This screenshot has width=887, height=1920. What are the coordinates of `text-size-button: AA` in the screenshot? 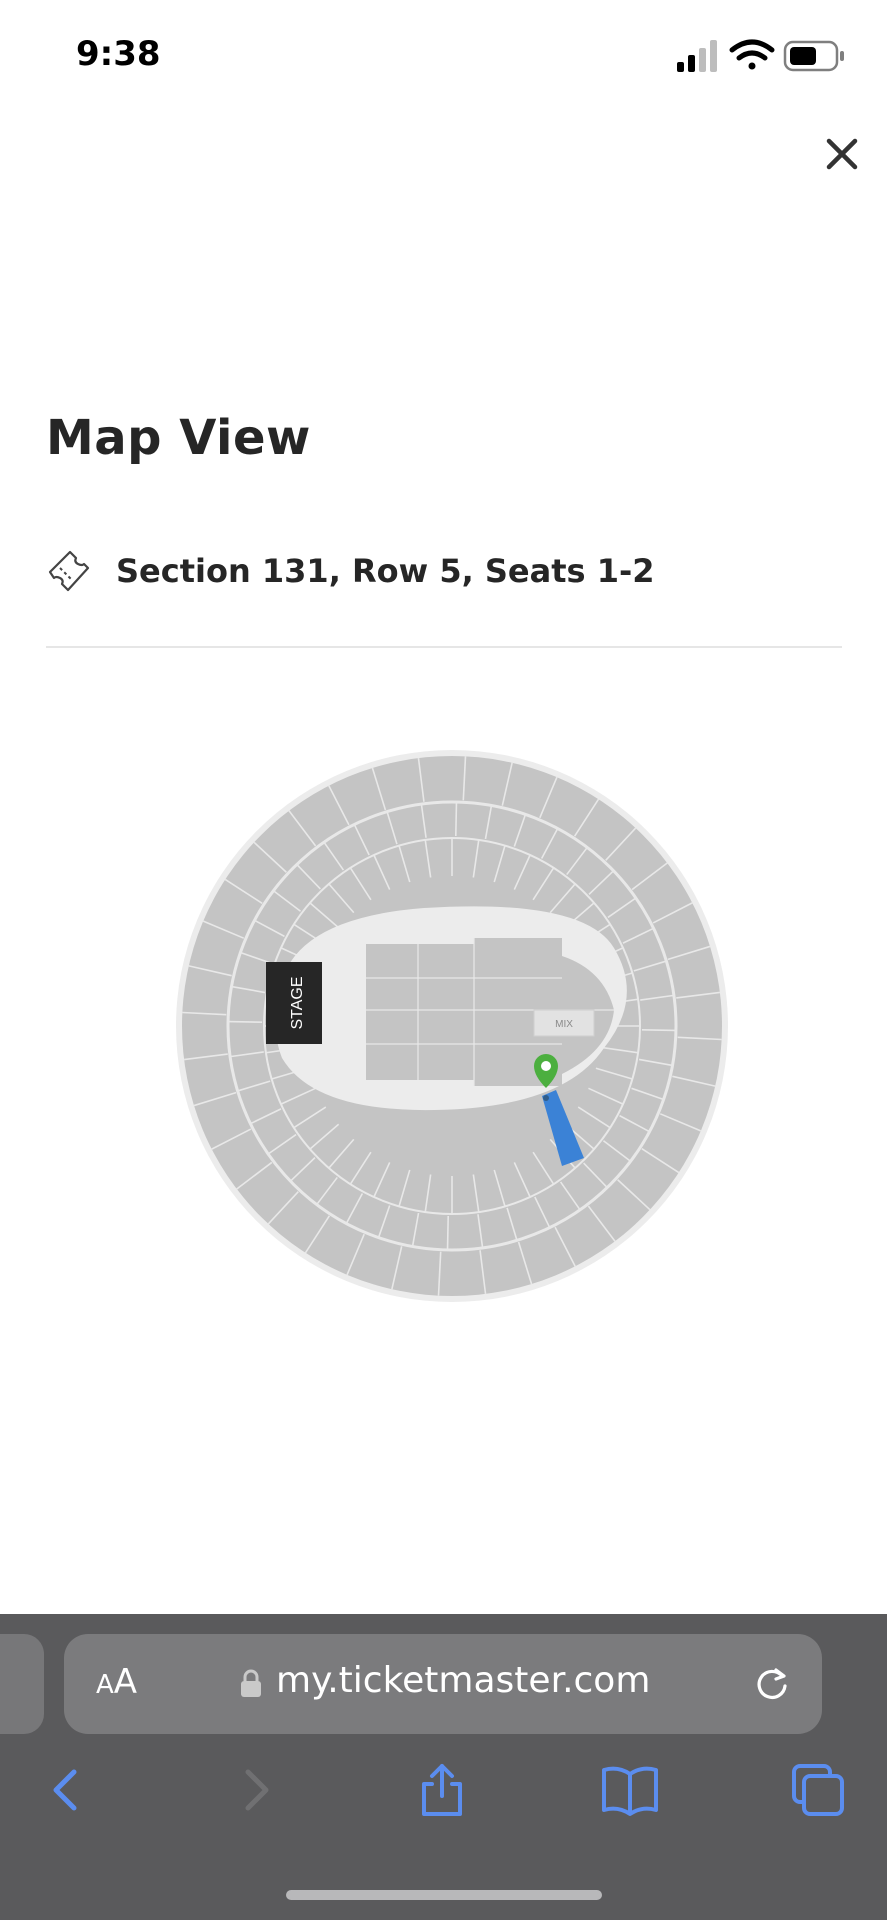 It's located at (116, 1682).